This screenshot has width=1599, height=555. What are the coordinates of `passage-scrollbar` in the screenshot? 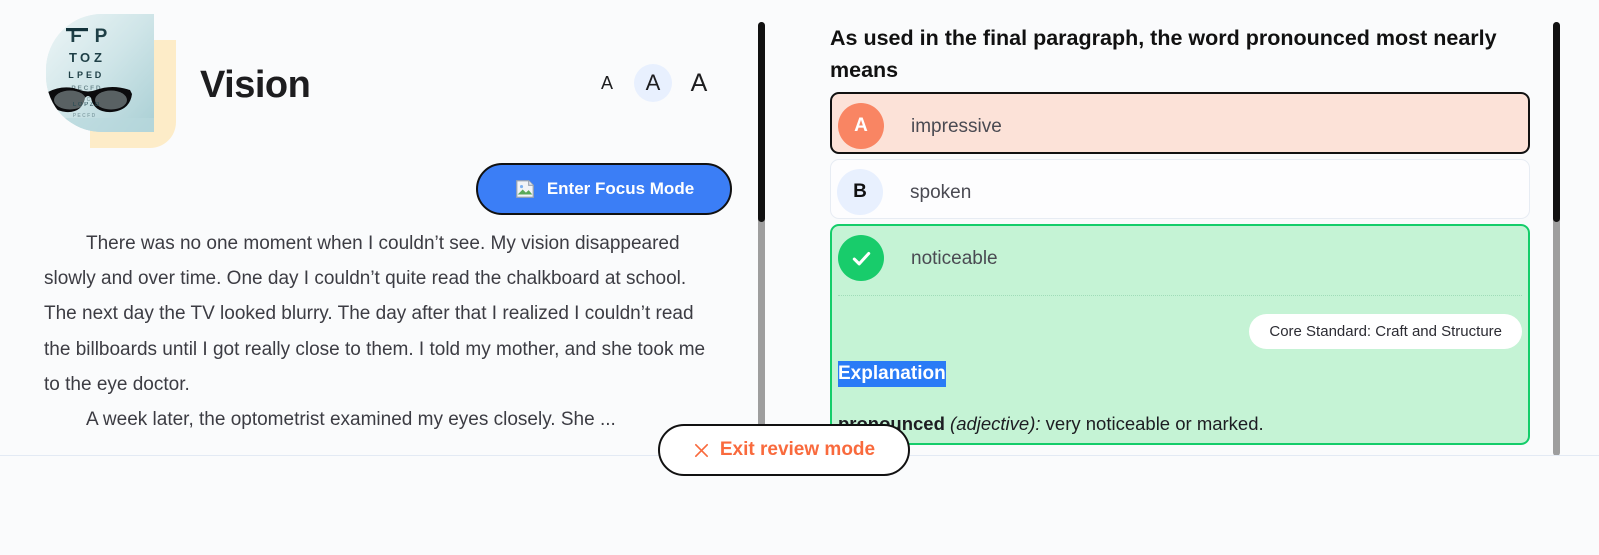 It's located at (761, 239).